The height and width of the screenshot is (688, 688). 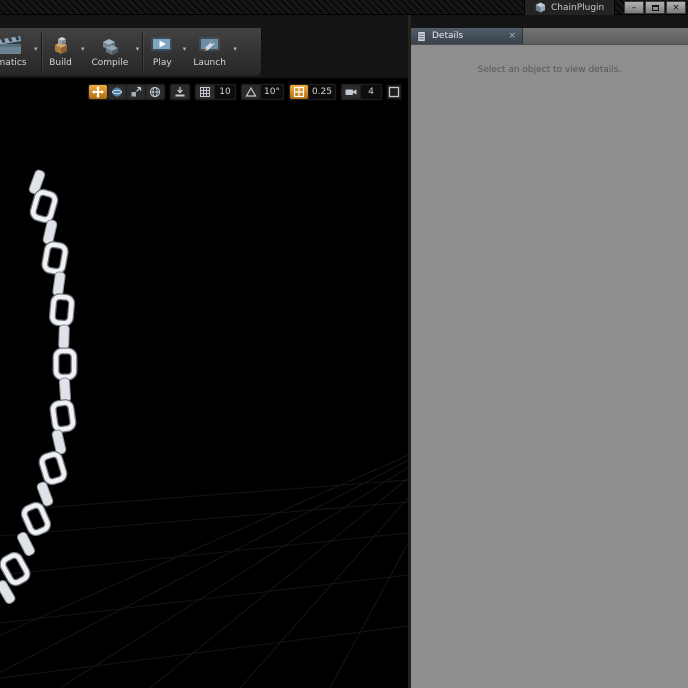 I want to click on toolbar-play-button: Play ▾, so click(x=166, y=52).